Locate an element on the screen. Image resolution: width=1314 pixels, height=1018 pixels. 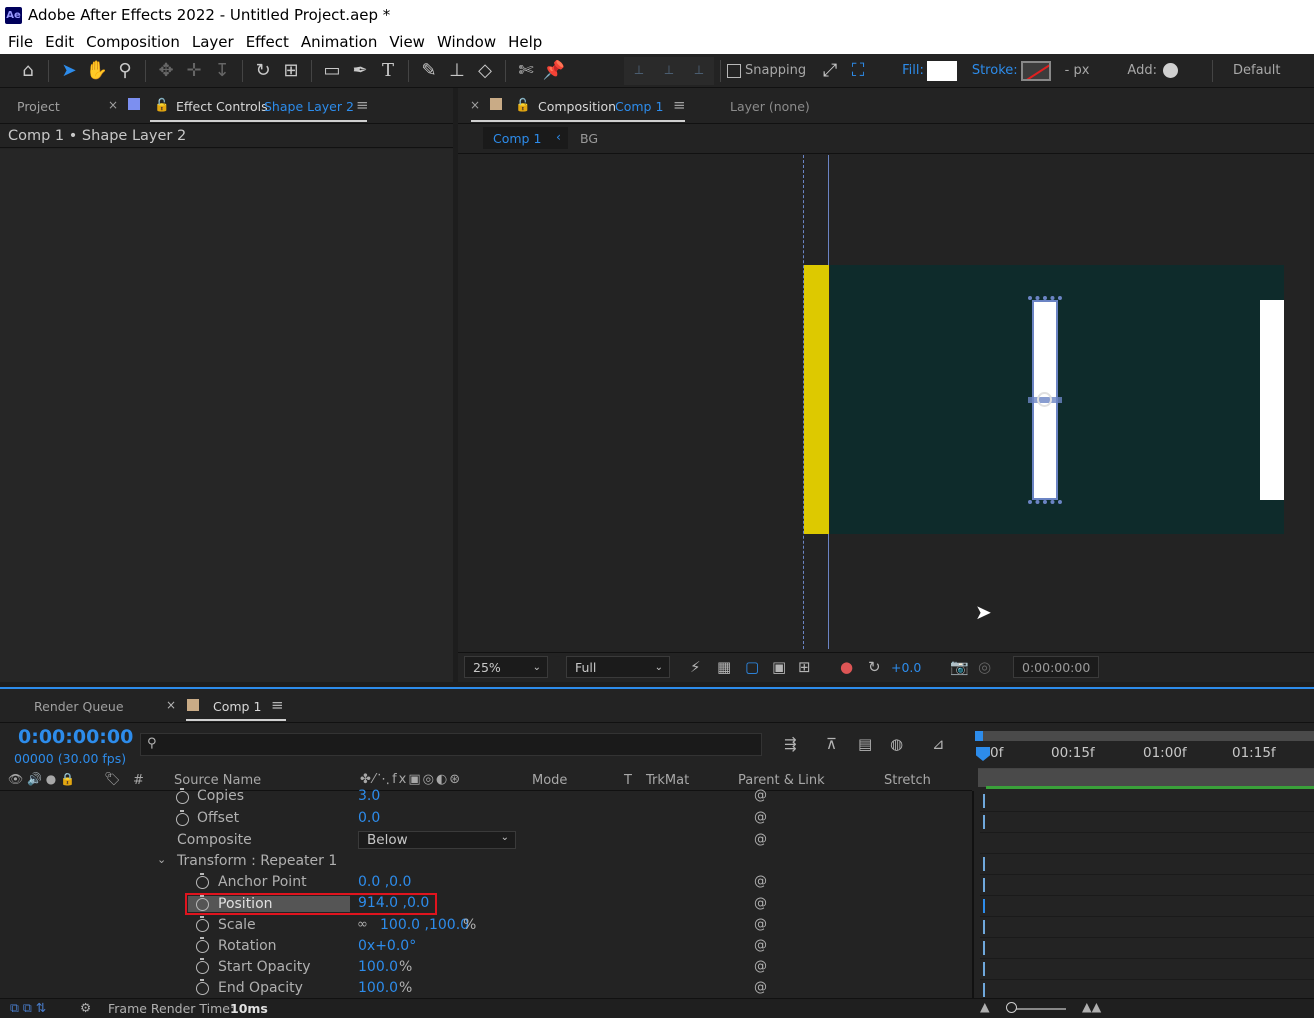
work-area-bar is located at coordinates (1146, 736).